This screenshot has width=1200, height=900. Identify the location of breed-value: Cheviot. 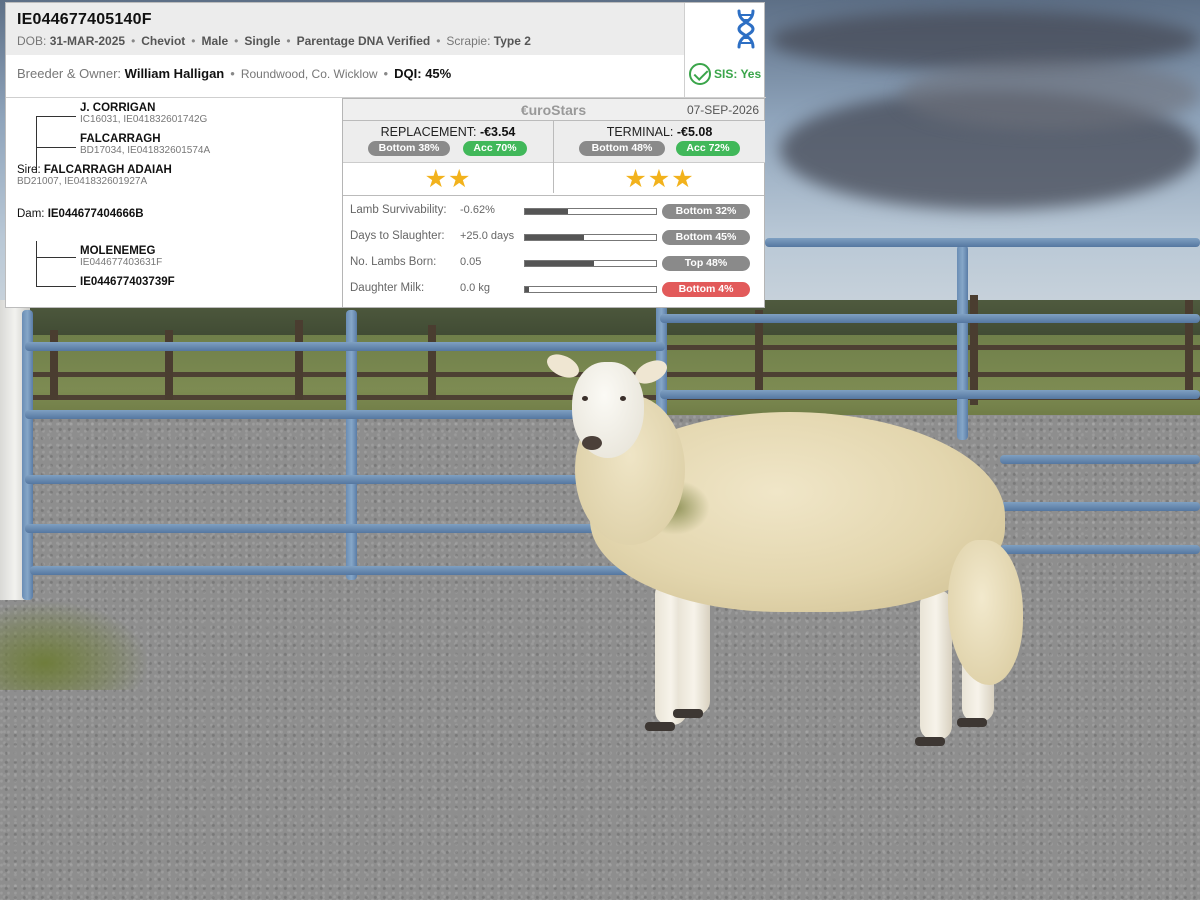
(163, 41).